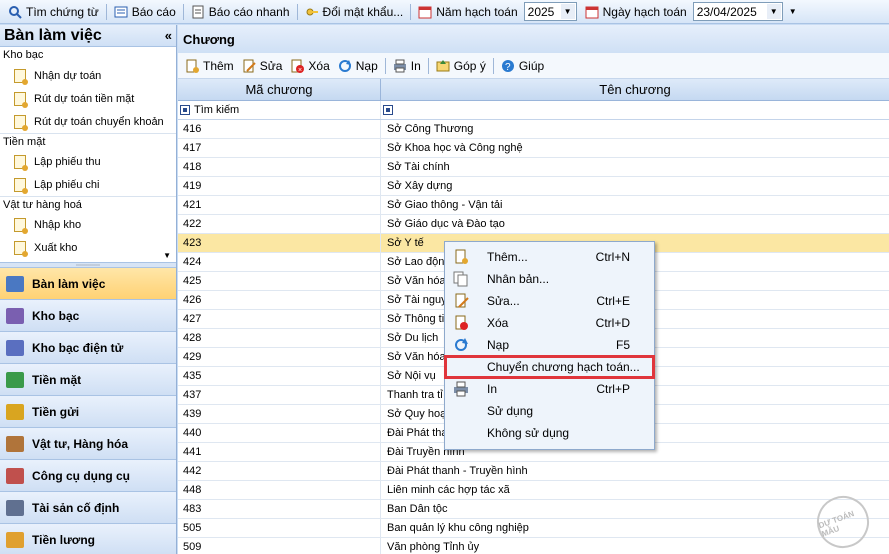 Image resolution: width=889 pixels, height=554 pixels. I want to click on menu-item-print: In Ctrl+P, so click(549, 389).